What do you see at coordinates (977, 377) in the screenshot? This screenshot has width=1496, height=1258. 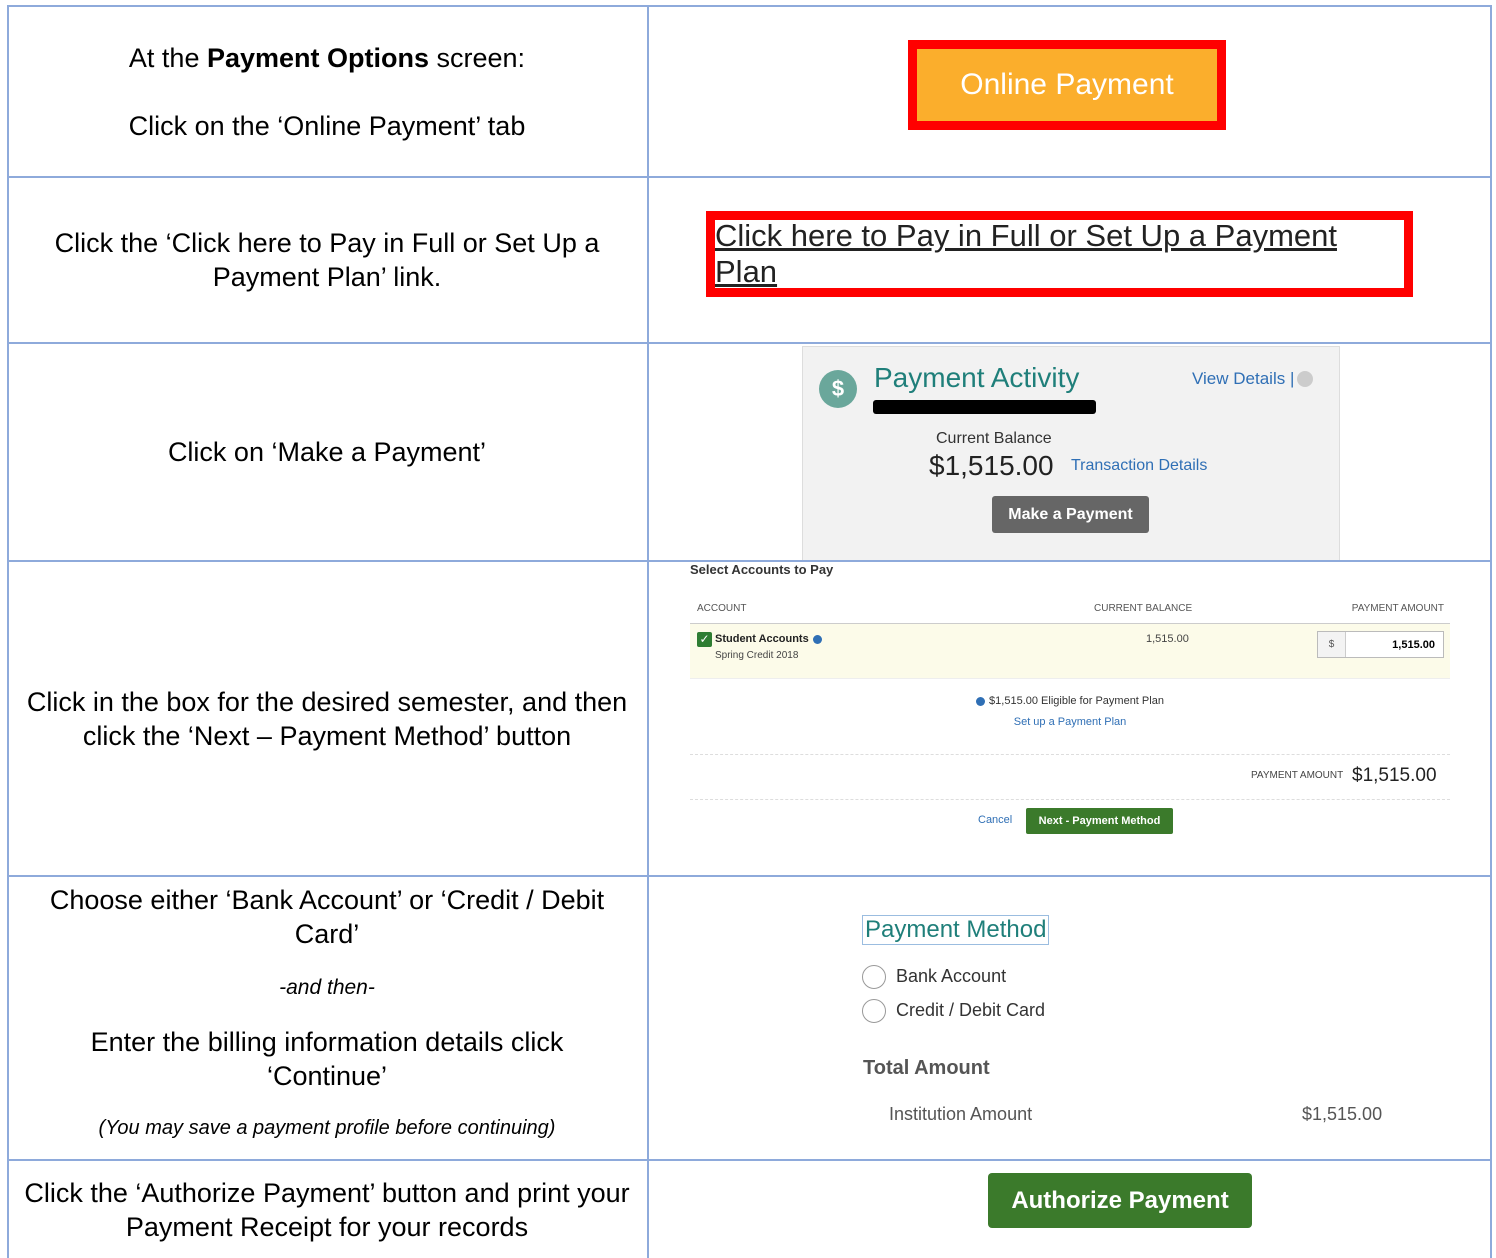 I see `payment-activity-title: Payment Activity` at bounding box center [977, 377].